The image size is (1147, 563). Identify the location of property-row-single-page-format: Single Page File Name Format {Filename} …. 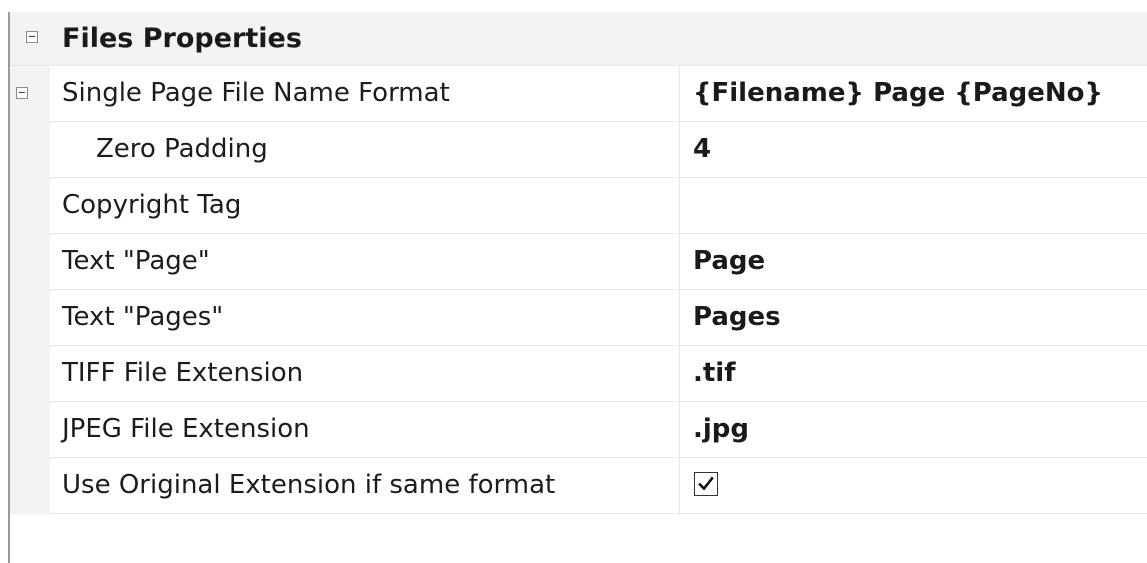
(598, 94).